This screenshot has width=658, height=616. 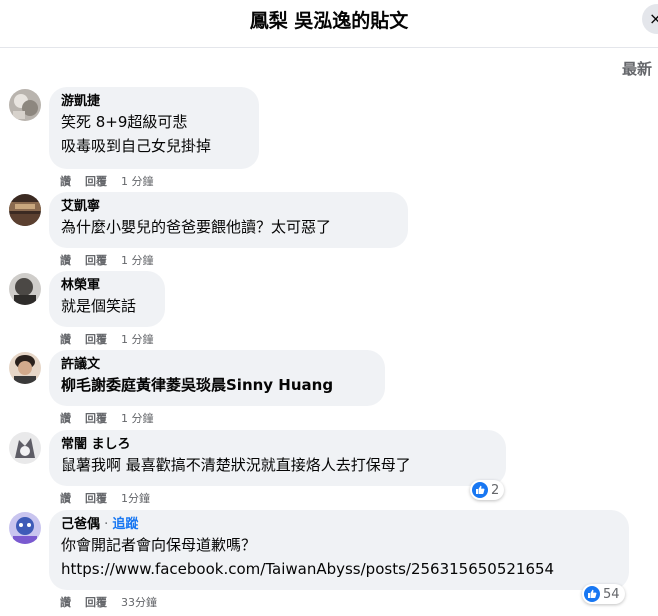 I want to click on comment-bubble: 許議文 柳毛謝委庭黃律菱吳琰晨Sinny Huang, so click(x=217, y=378).